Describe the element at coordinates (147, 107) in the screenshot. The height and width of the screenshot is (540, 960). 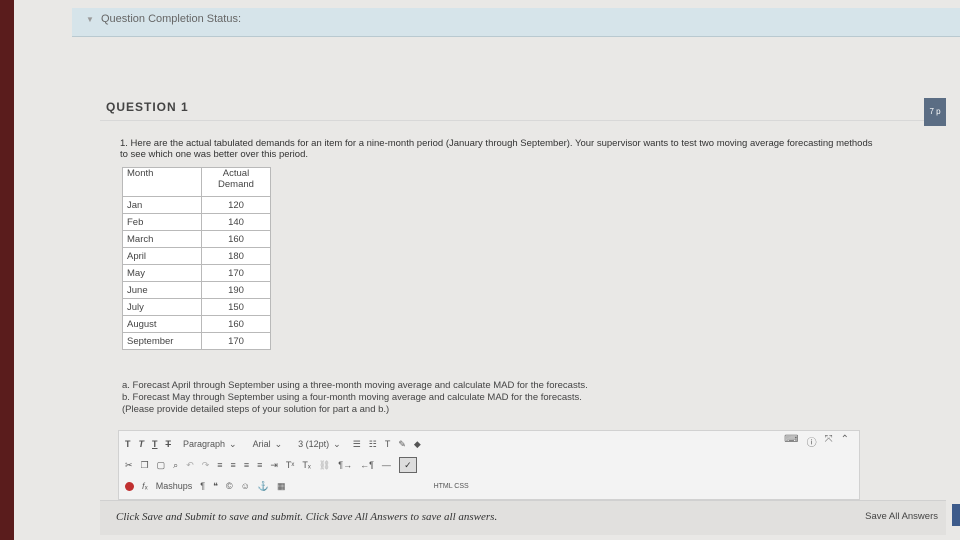
I see `question-title: QUESTION 1` at that location.